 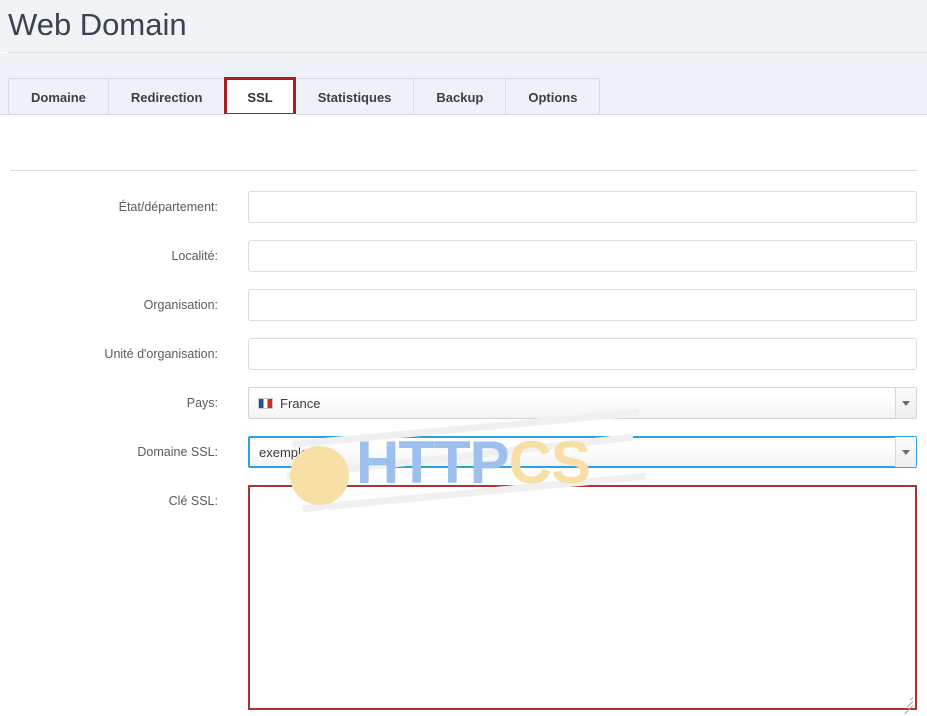 I want to click on etat-departement-input, so click(x=582, y=207).